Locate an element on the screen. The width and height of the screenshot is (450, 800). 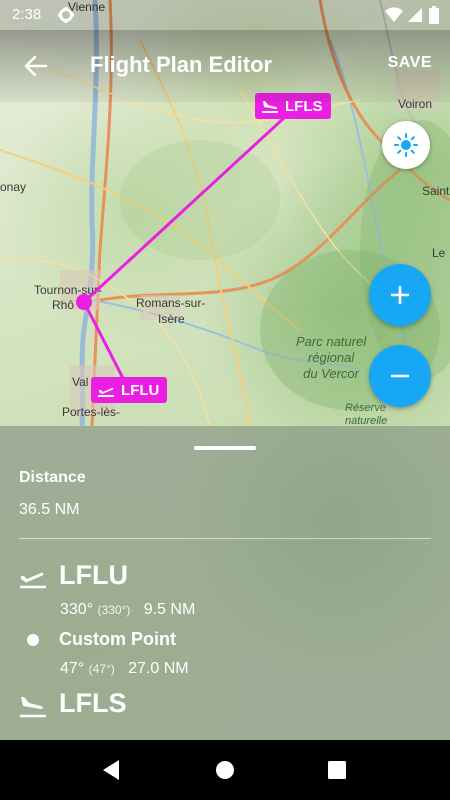
zoom-in-button is located at coordinates (400, 295).